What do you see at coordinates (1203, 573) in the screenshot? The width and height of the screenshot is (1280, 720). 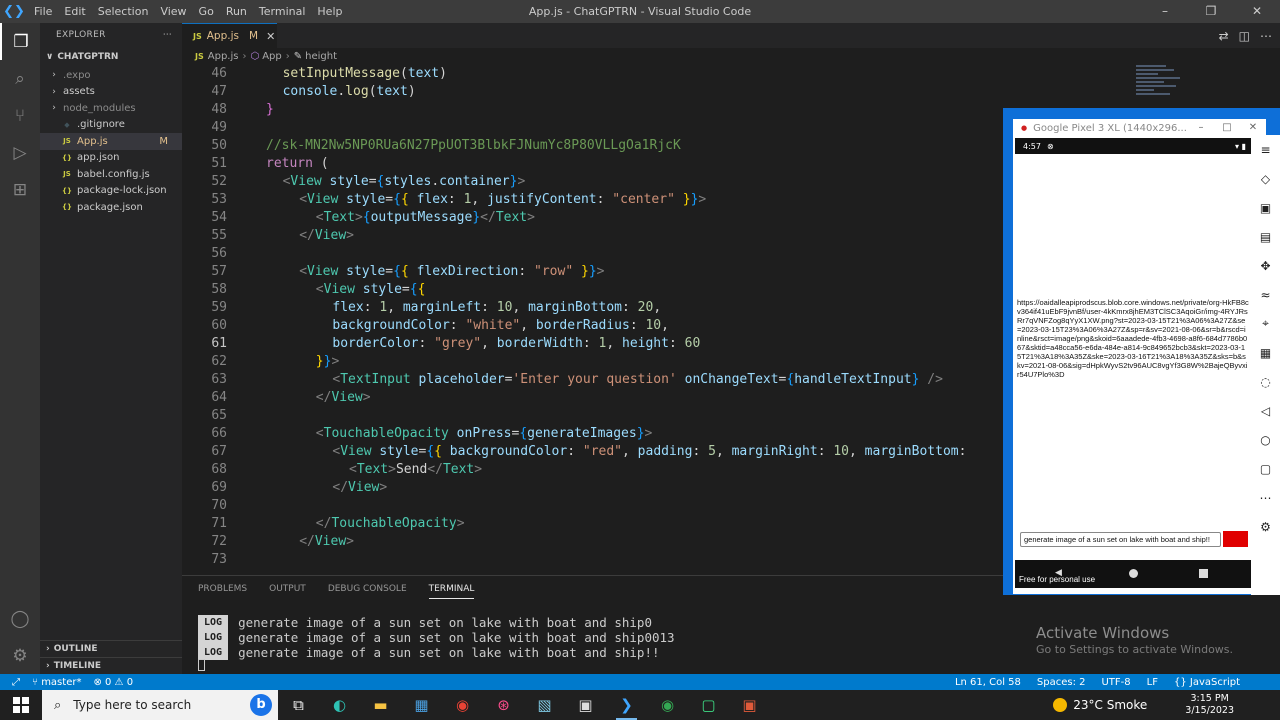 I see `recents-icon` at bounding box center [1203, 573].